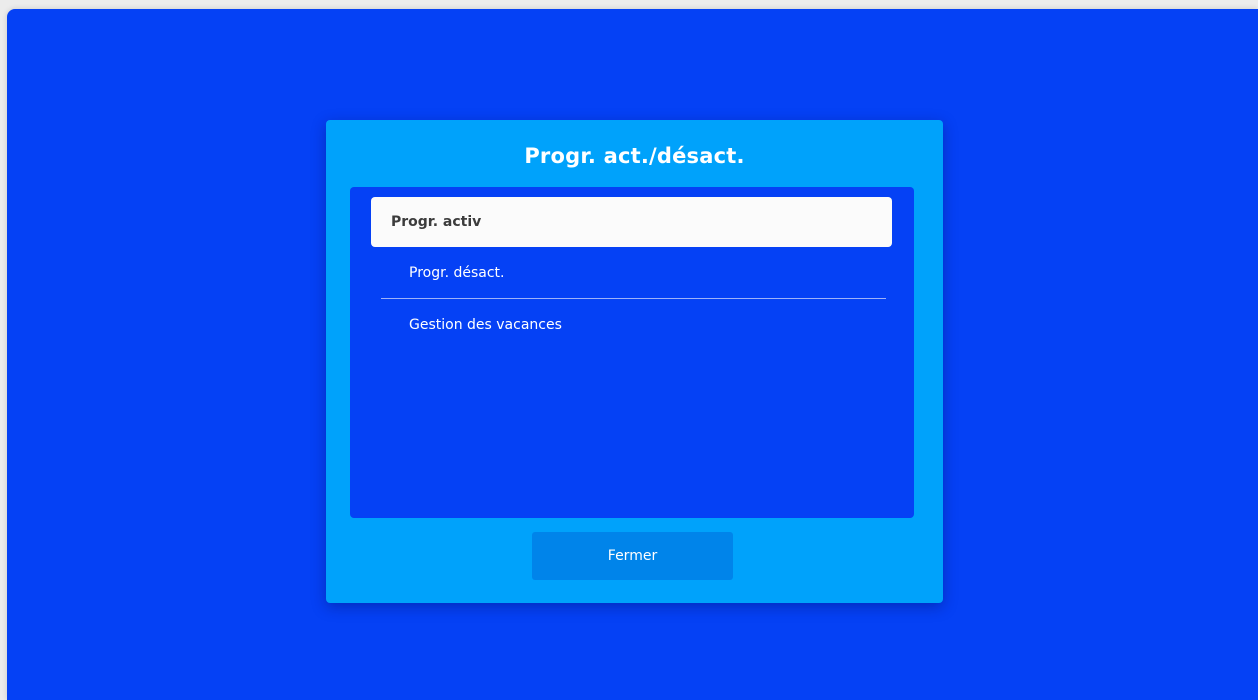  I want to click on list-item-progr-activ: Progr. activ, so click(631, 222).